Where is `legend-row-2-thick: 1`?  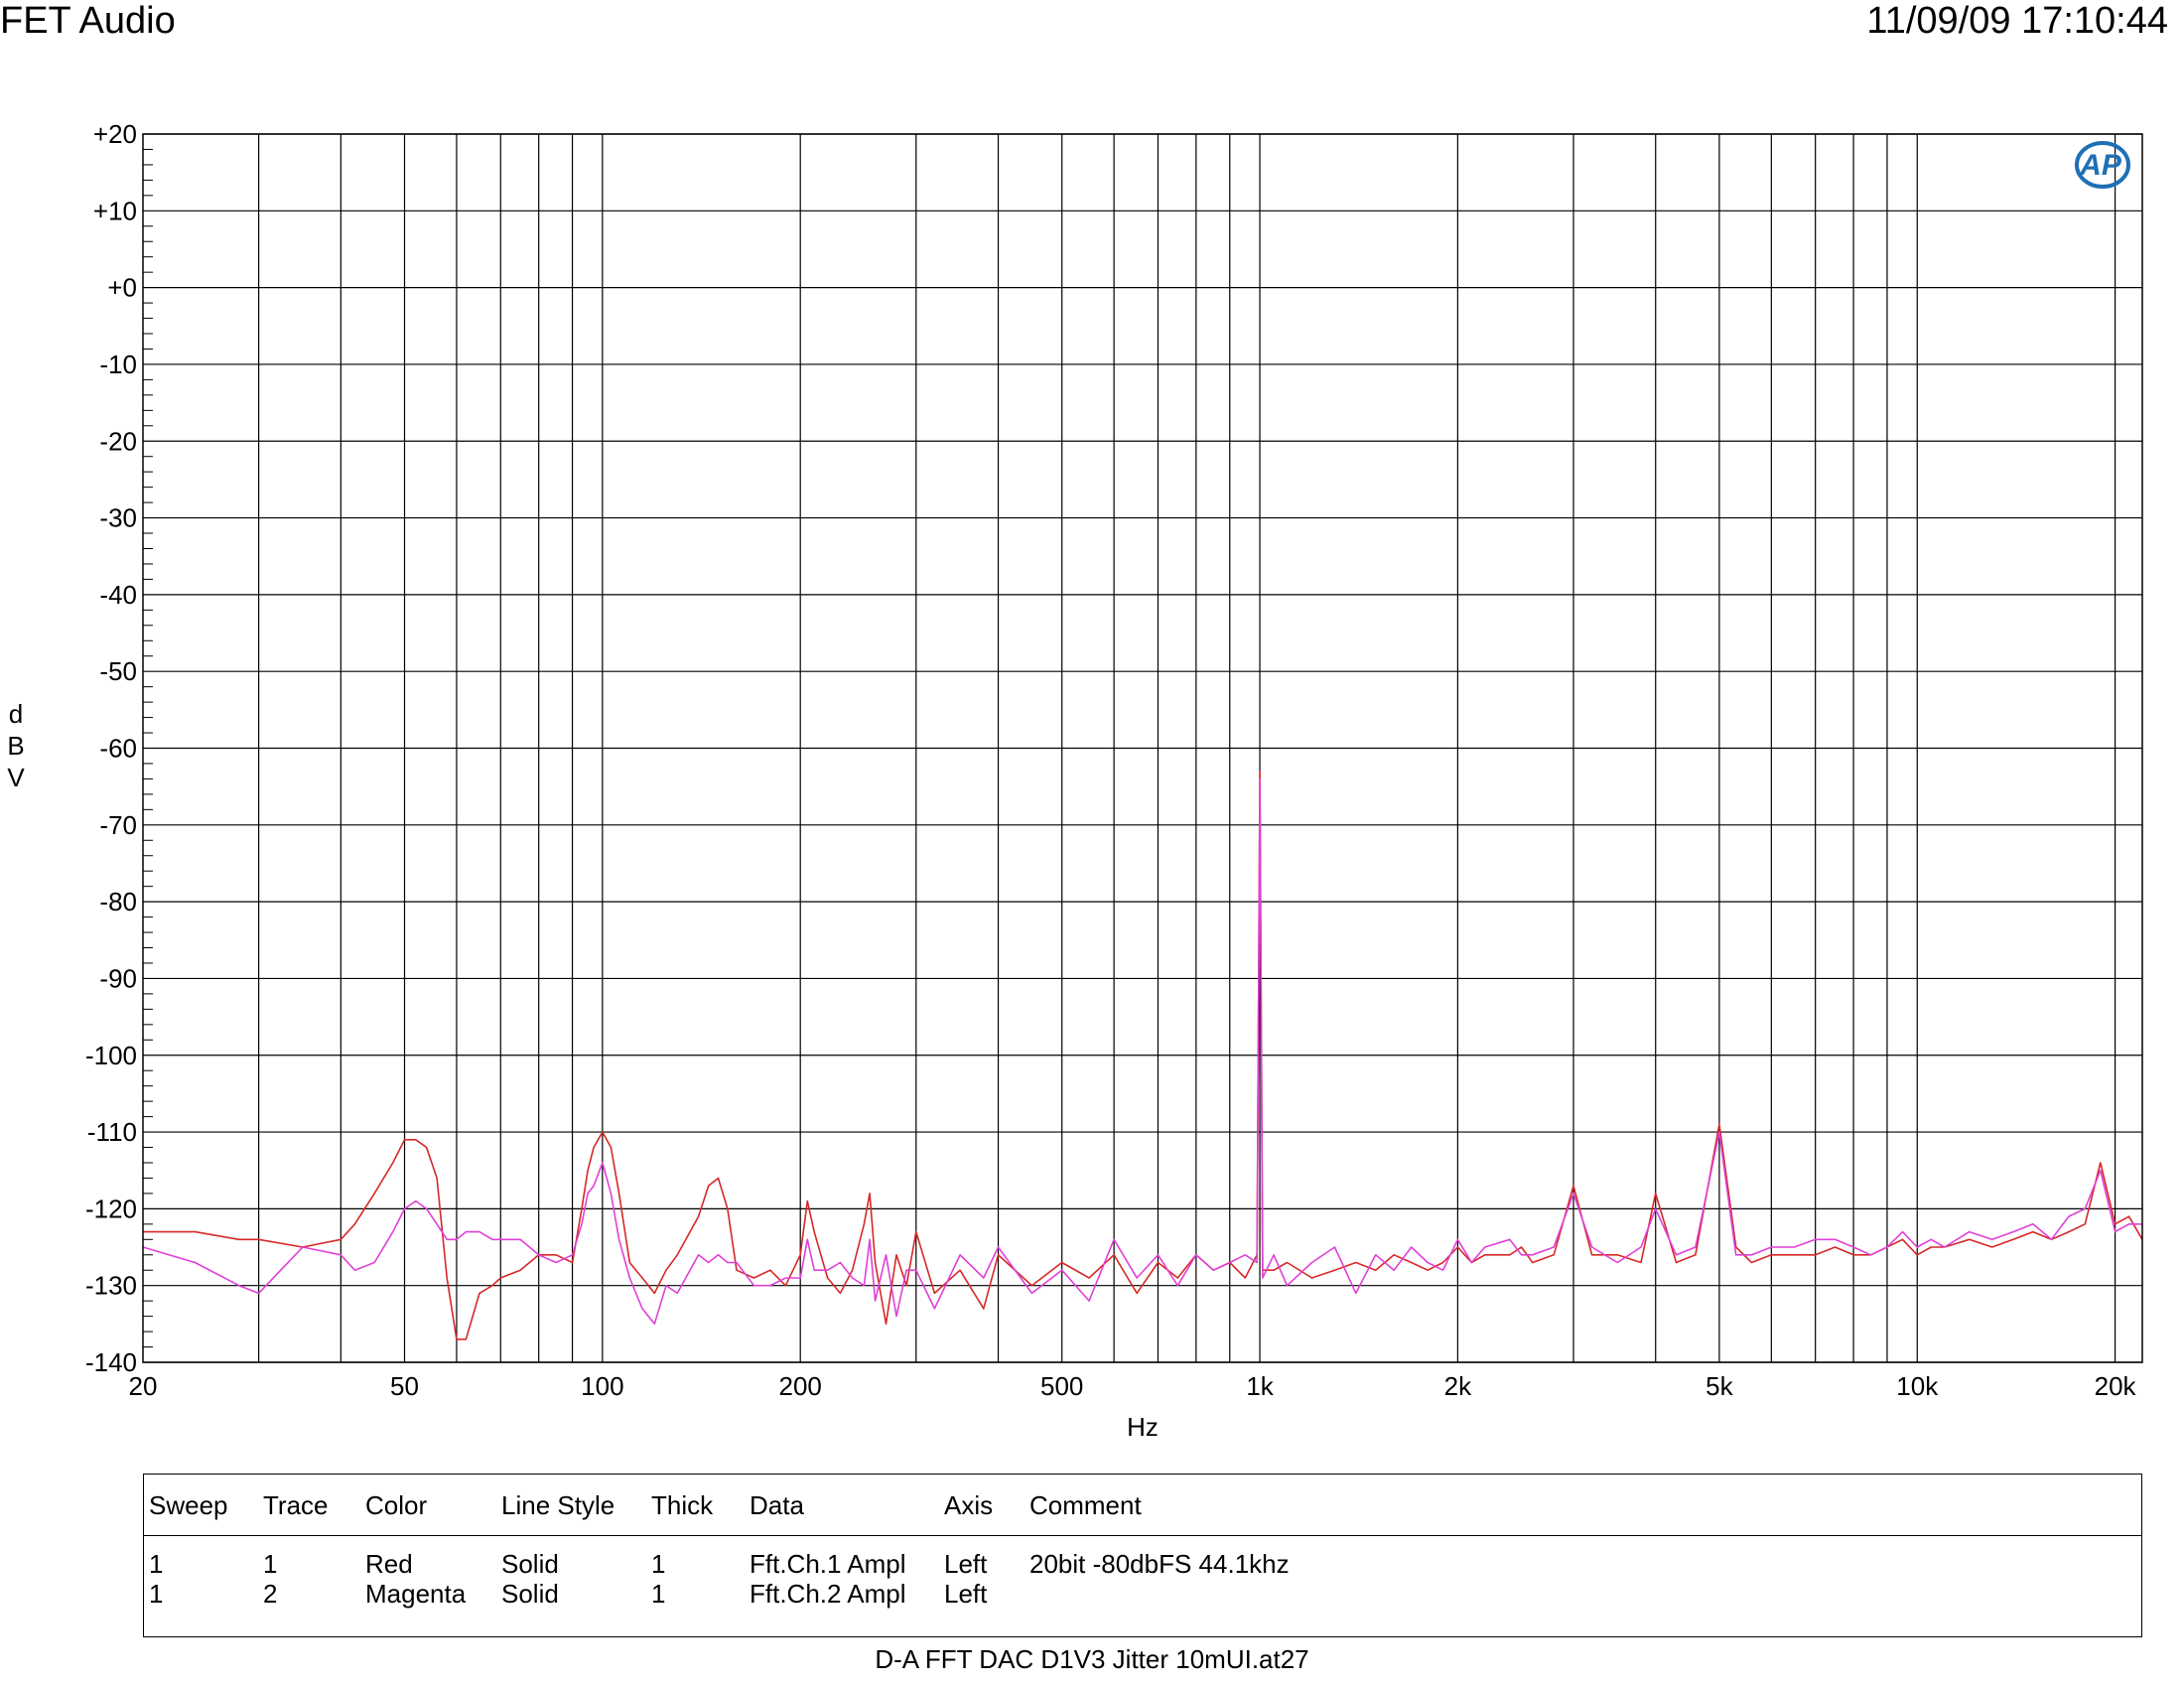
legend-row-2-thick: 1 is located at coordinates (658, 1594).